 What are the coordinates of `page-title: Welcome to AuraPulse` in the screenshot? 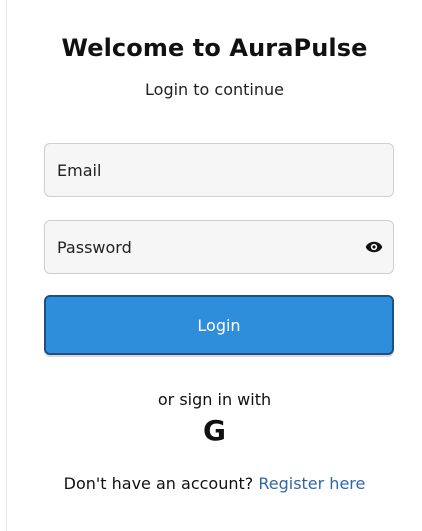 It's located at (214, 48).